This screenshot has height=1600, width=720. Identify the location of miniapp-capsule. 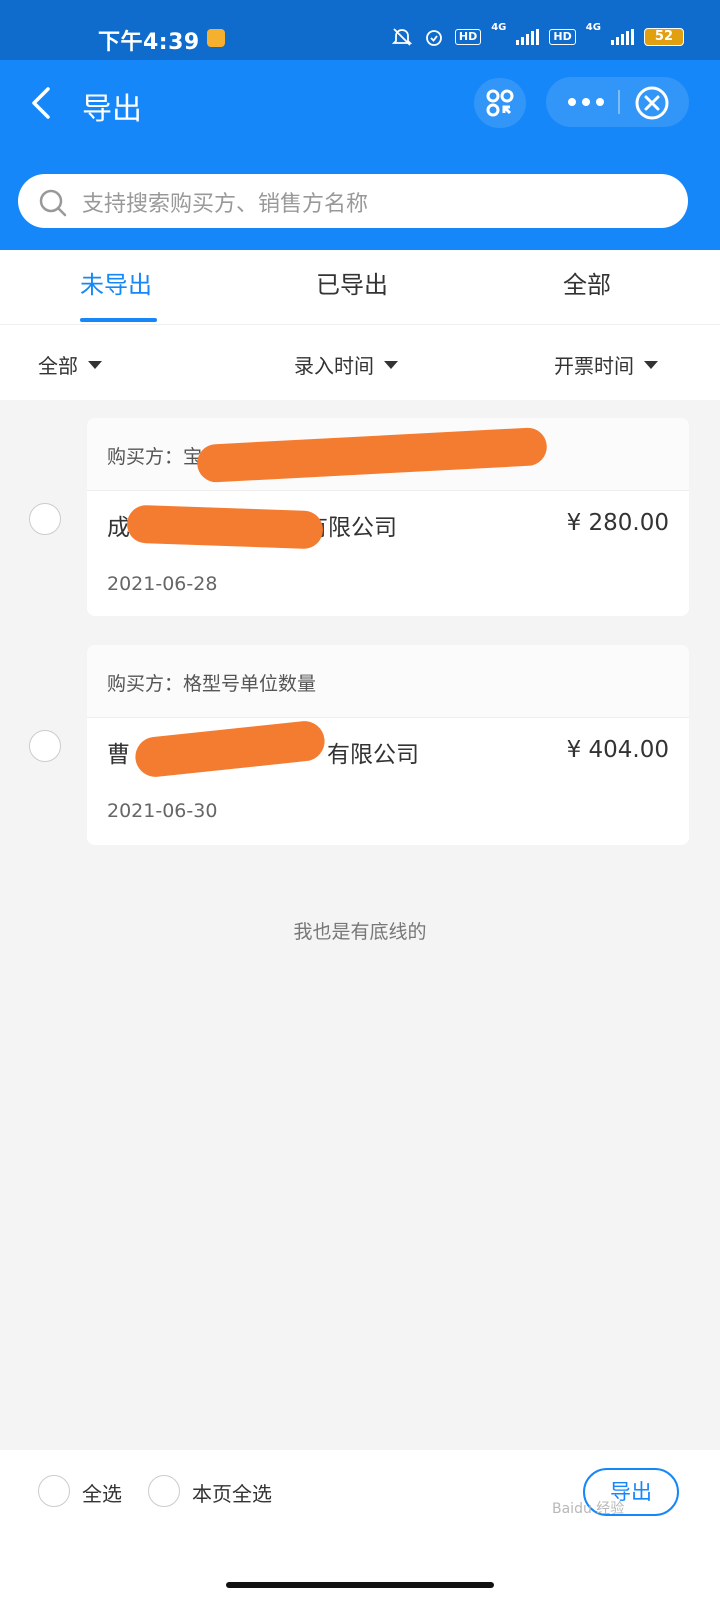
(617, 102).